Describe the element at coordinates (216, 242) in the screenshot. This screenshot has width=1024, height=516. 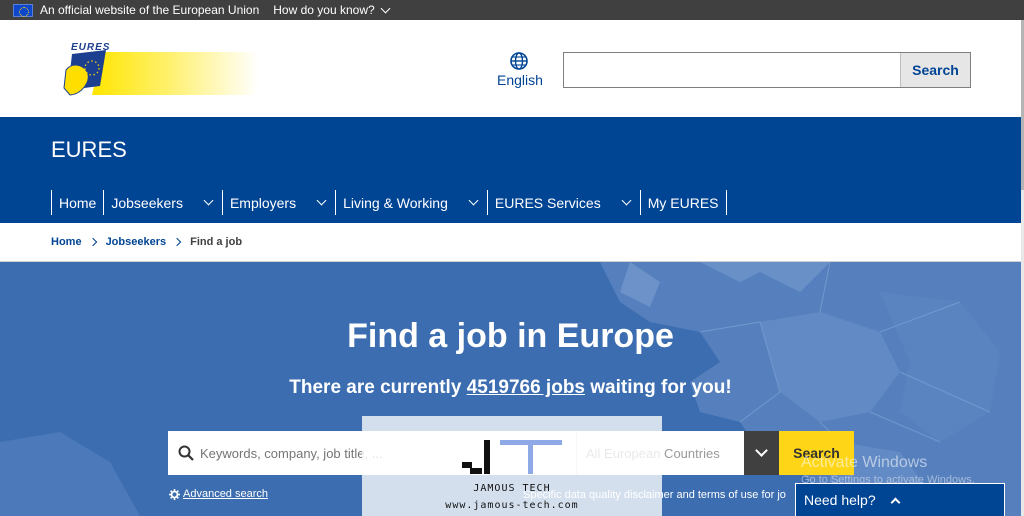
I see `breadcrumb-current: Find a job` at that location.